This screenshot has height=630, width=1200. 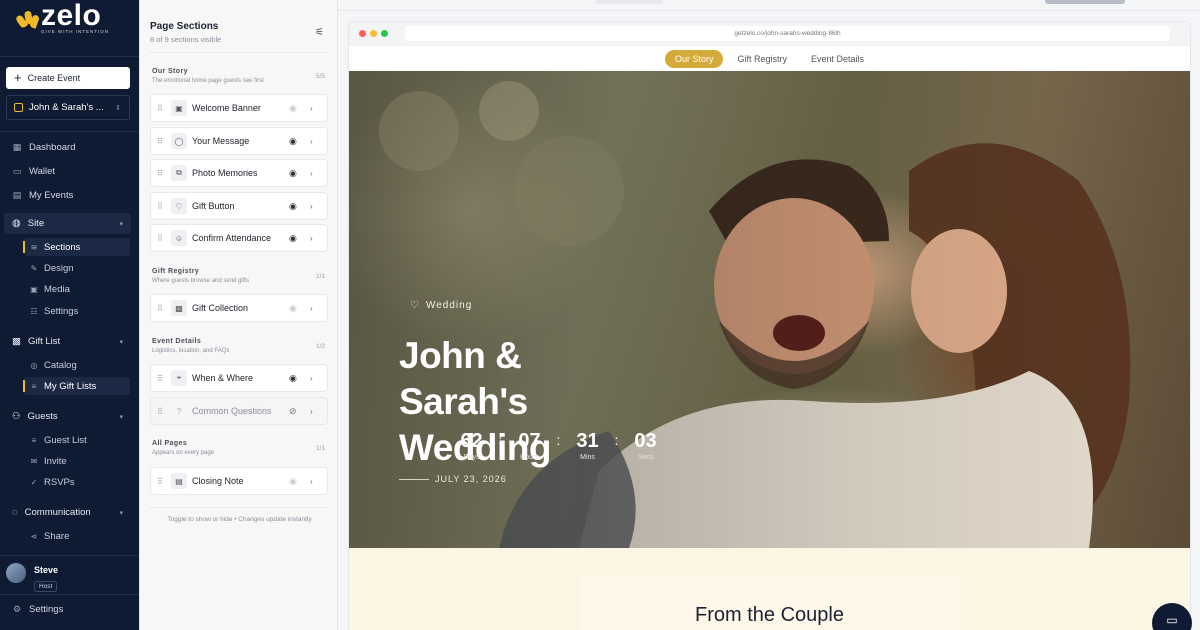 What do you see at coordinates (629, 2) in the screenshot?
I see `toolbar-button` at bounding box center [629, 2].